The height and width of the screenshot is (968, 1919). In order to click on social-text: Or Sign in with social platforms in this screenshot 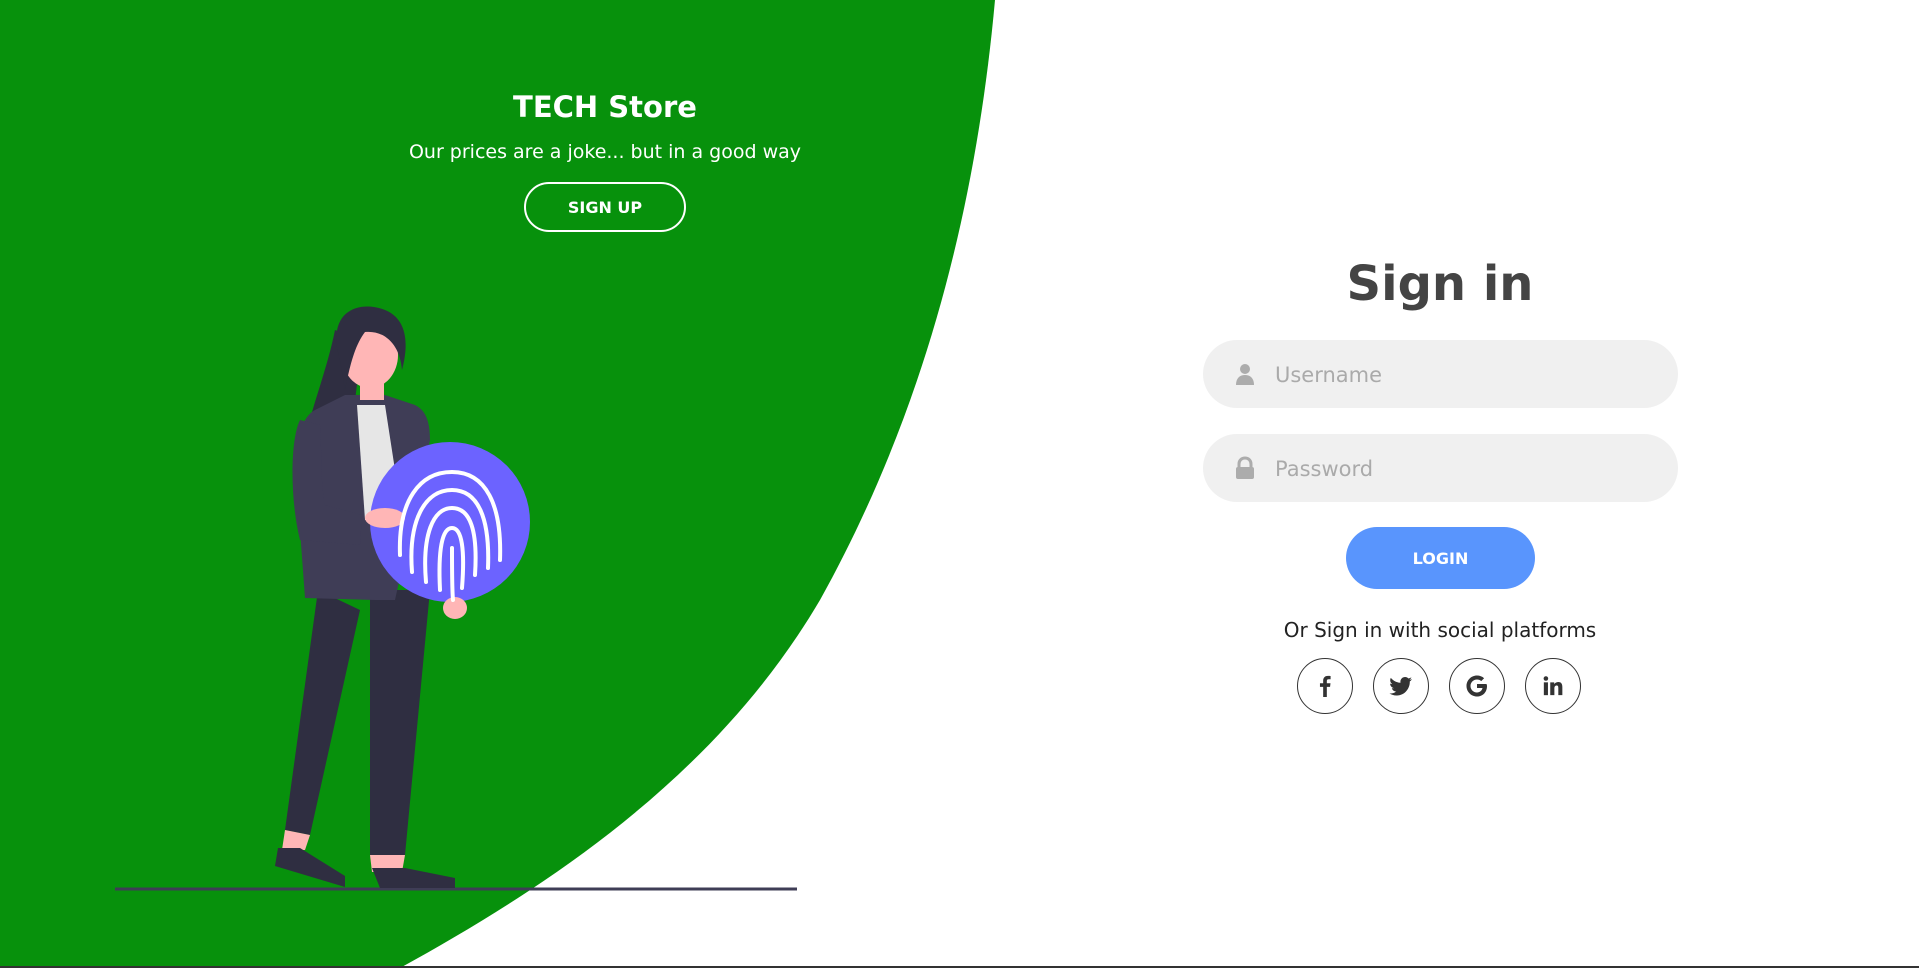, I will do `click(1440, 630)`.